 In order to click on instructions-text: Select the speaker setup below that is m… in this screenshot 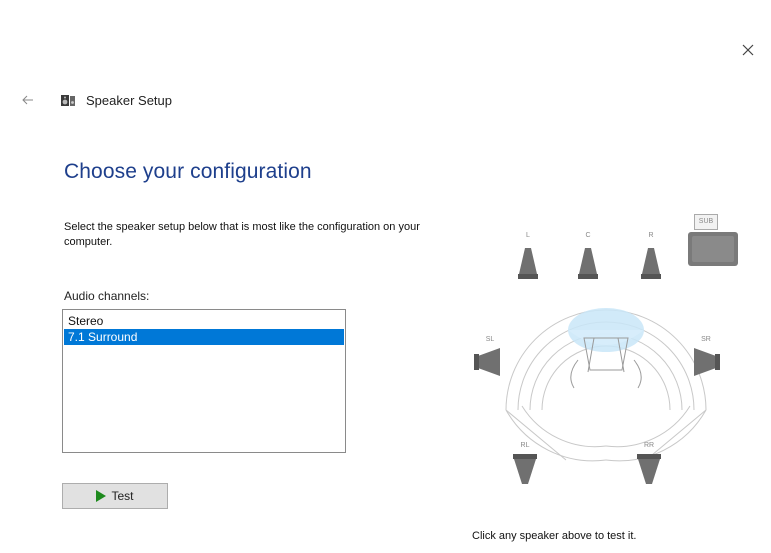, I will do `click(242, 234)`.